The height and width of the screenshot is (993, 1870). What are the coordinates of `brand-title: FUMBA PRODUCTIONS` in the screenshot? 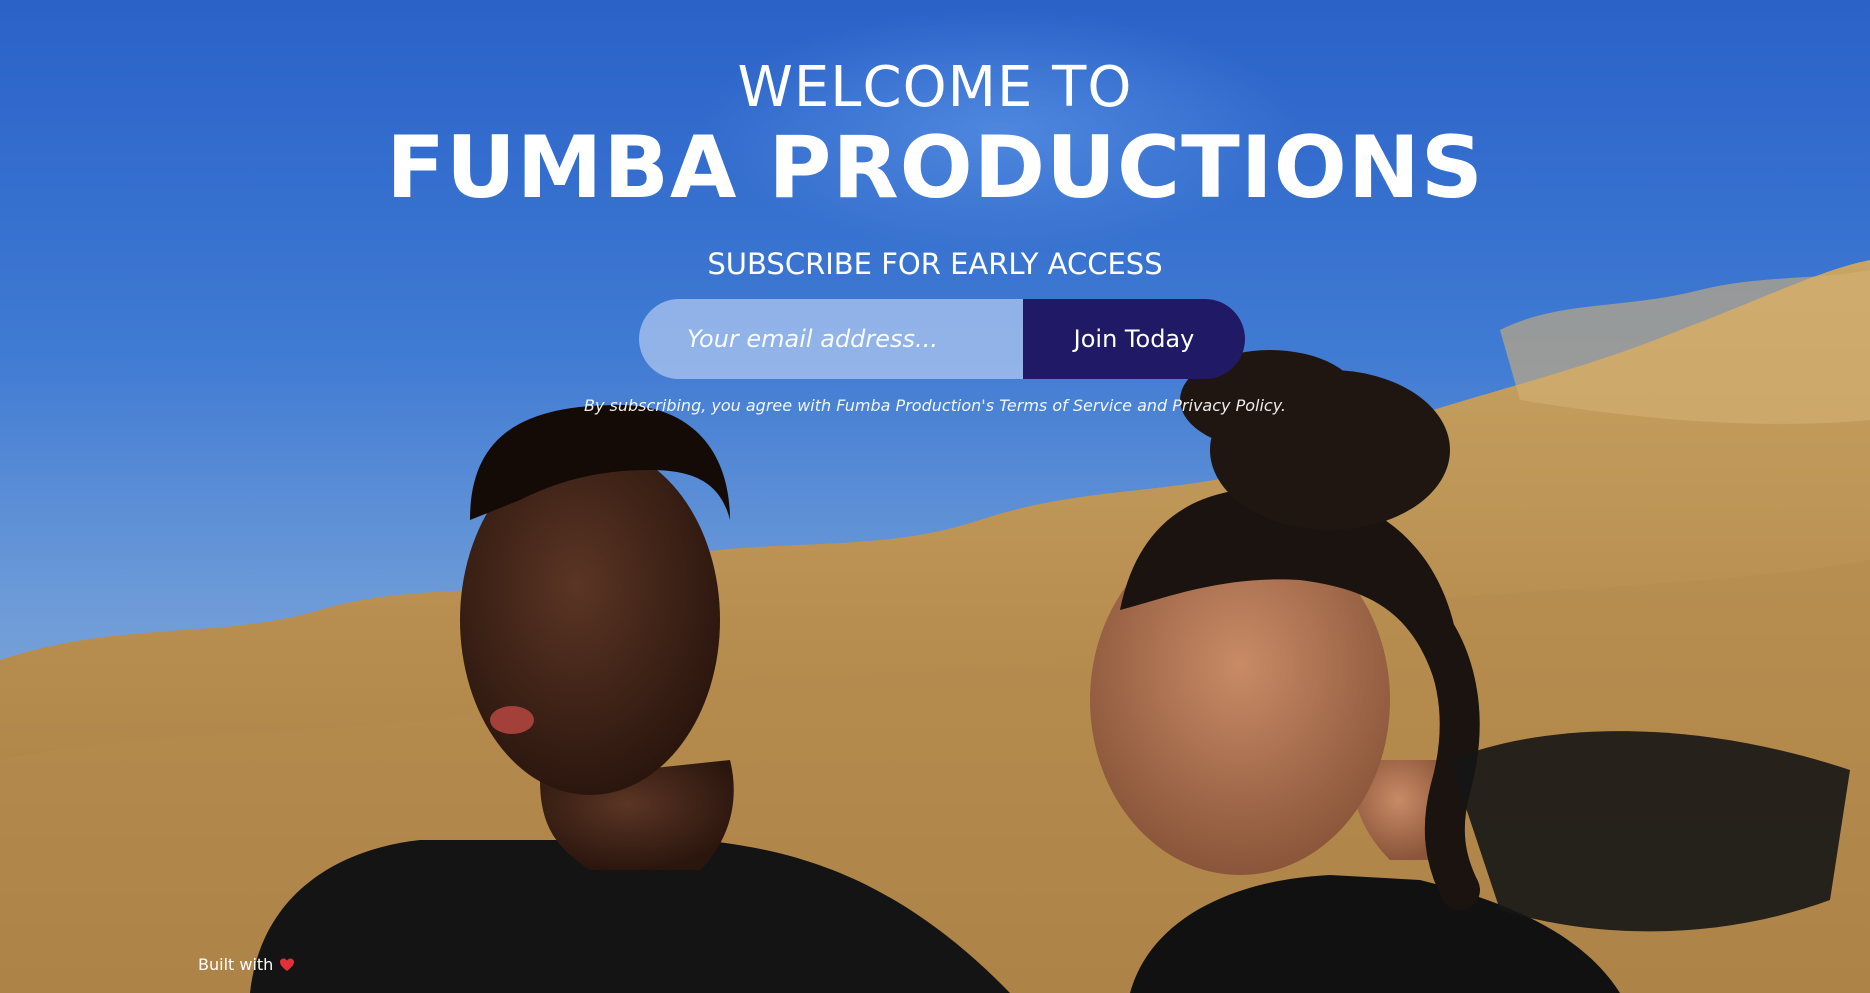 It's located at (935, 168).